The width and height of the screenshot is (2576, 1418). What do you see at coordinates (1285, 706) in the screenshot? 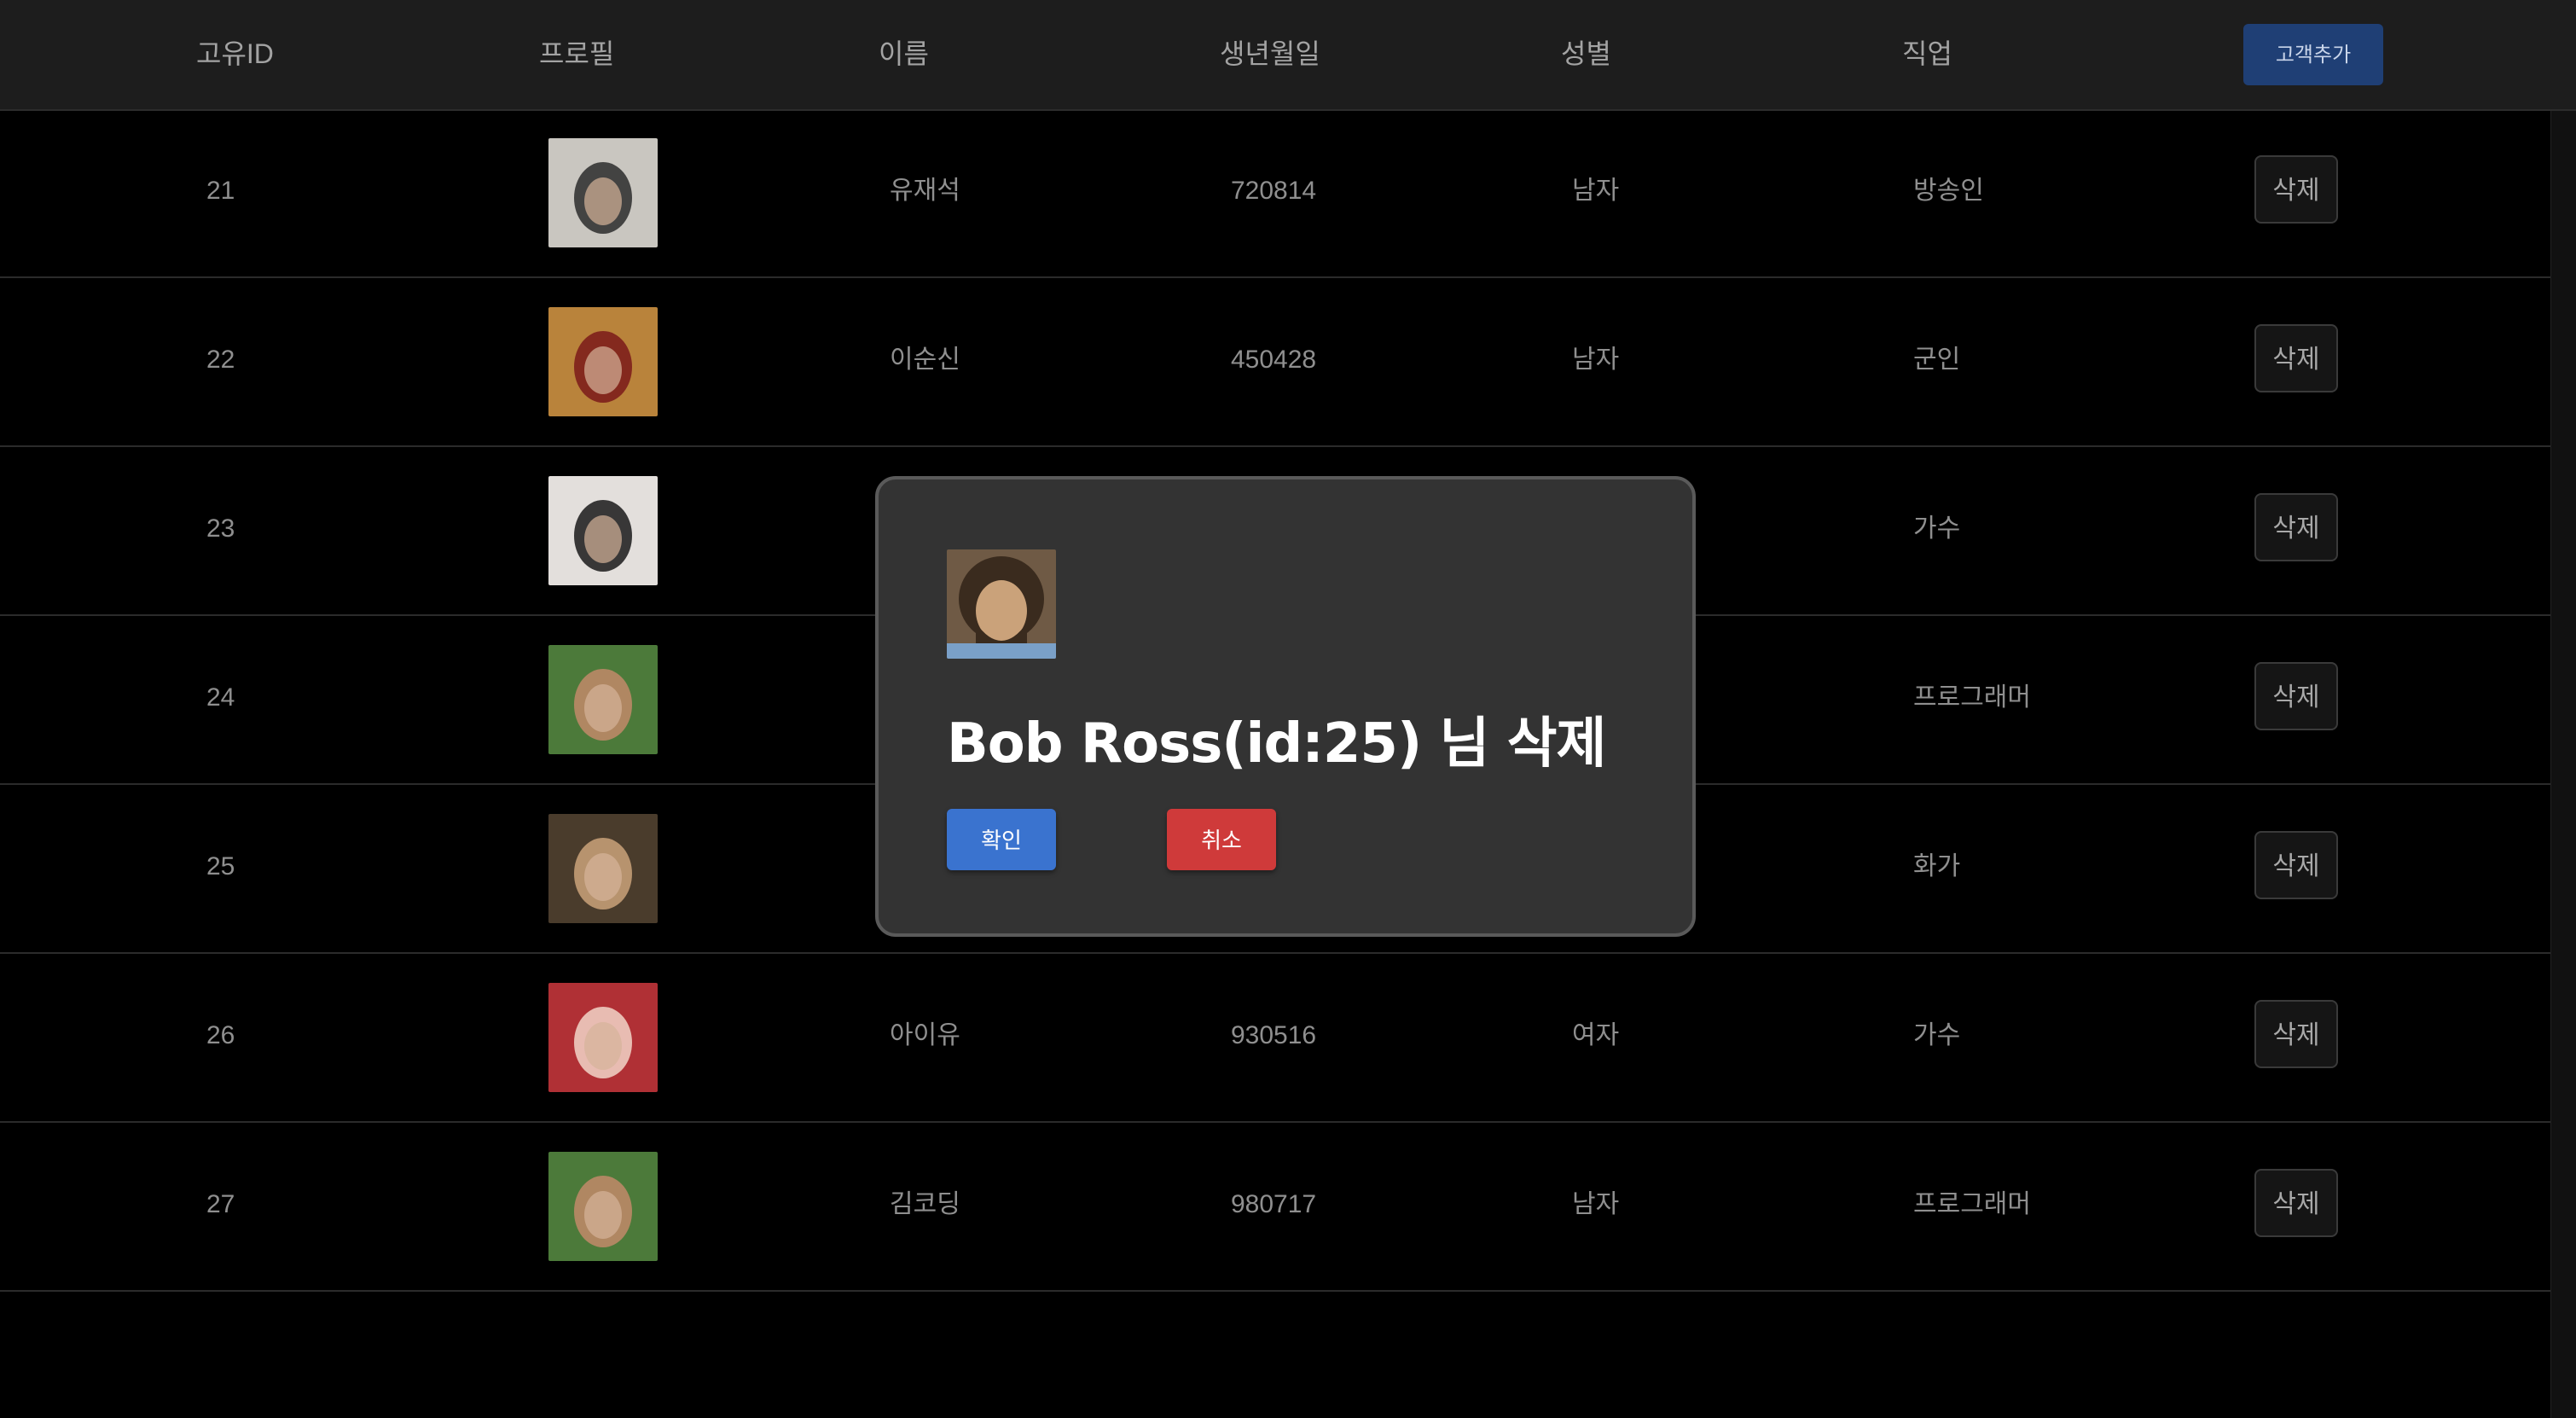
I see `delete-confirm-dialog: Bob Ross(id:25) 님 삭제 확인 취소` at bounding box center [1285, 706].